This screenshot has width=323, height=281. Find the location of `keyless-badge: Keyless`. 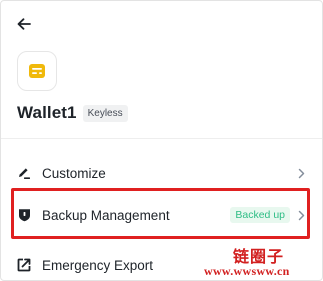

keyless-badge: Keyless is located at coordinates (105, 113).